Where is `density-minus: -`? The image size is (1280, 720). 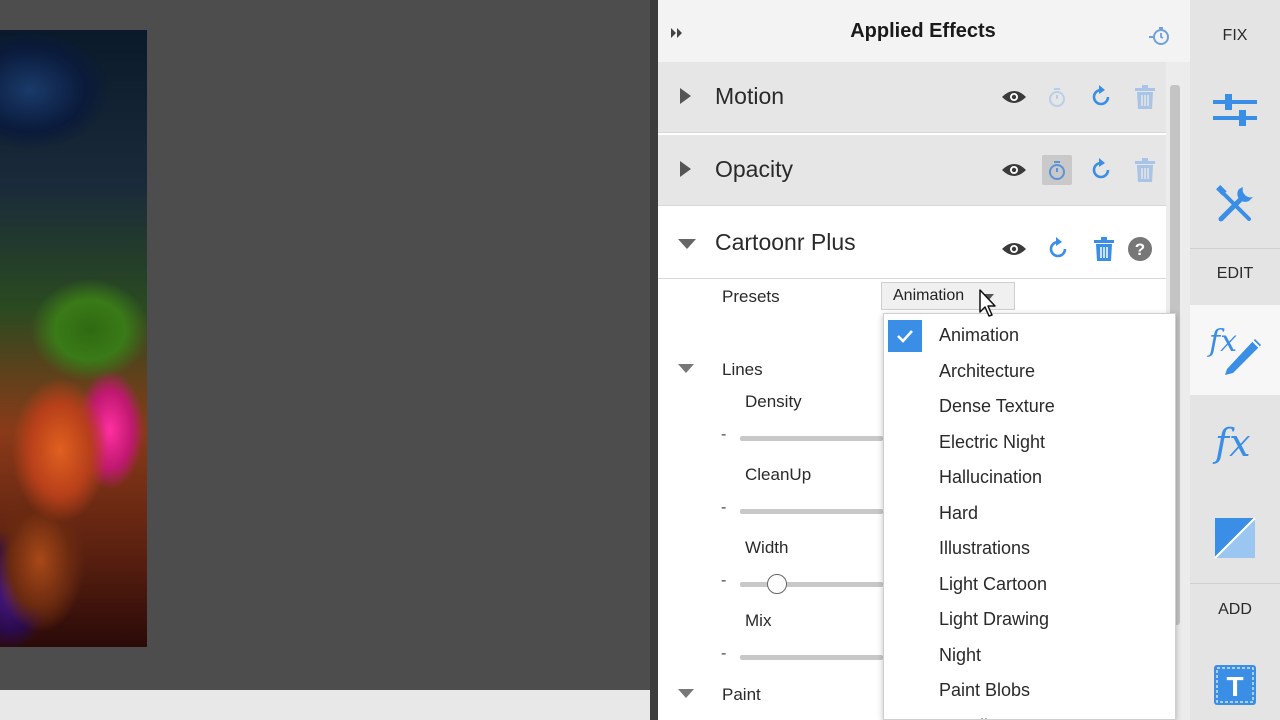
density-minus: - is located at coordinates (723, 435).